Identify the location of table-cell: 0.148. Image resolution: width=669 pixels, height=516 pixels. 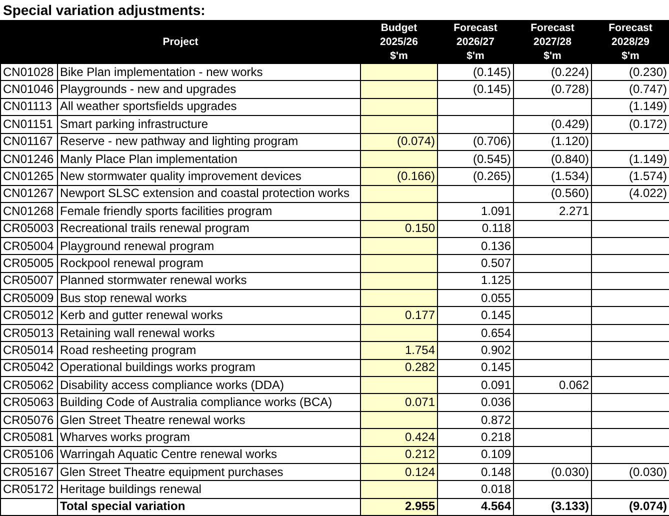
(476, 472).